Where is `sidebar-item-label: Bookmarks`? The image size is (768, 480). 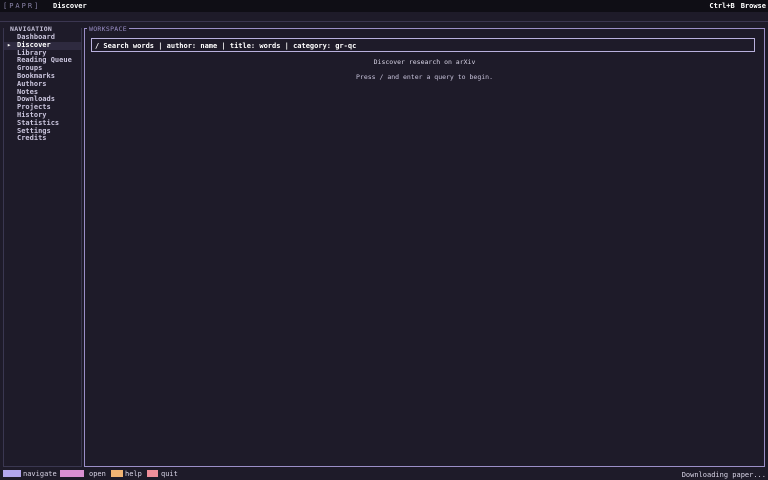
sidebar-item-label: Bookmarks is located at coordinates (36, 75).